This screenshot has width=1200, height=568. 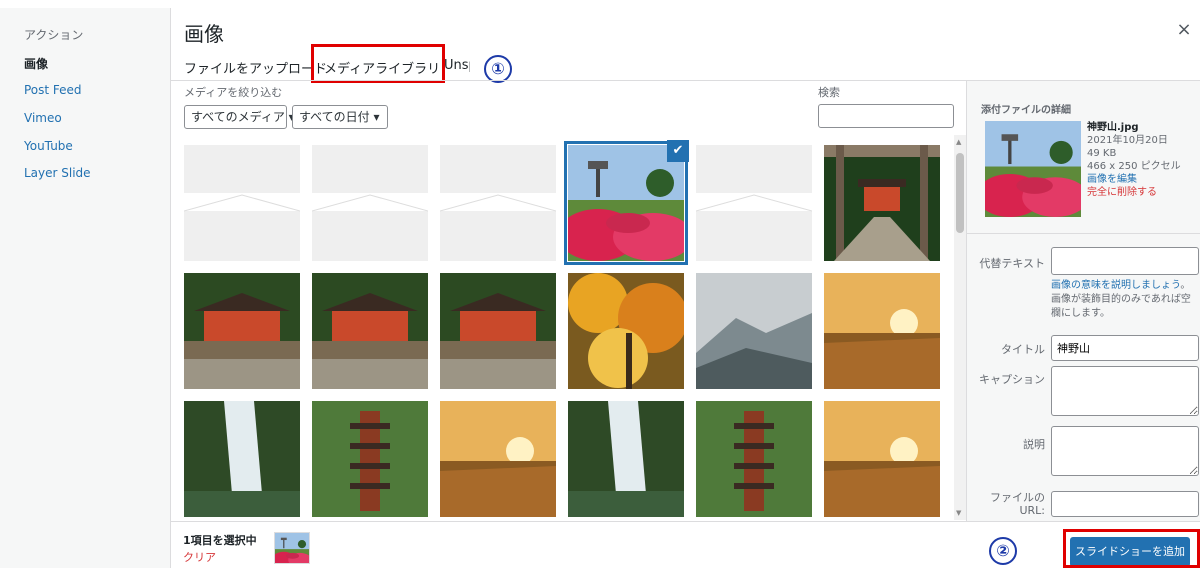 What do you see at coordinates (255, 67) in the screenshot?
I see `tab-upload: ファイルをアップロード` at bounding box center [255, 67].